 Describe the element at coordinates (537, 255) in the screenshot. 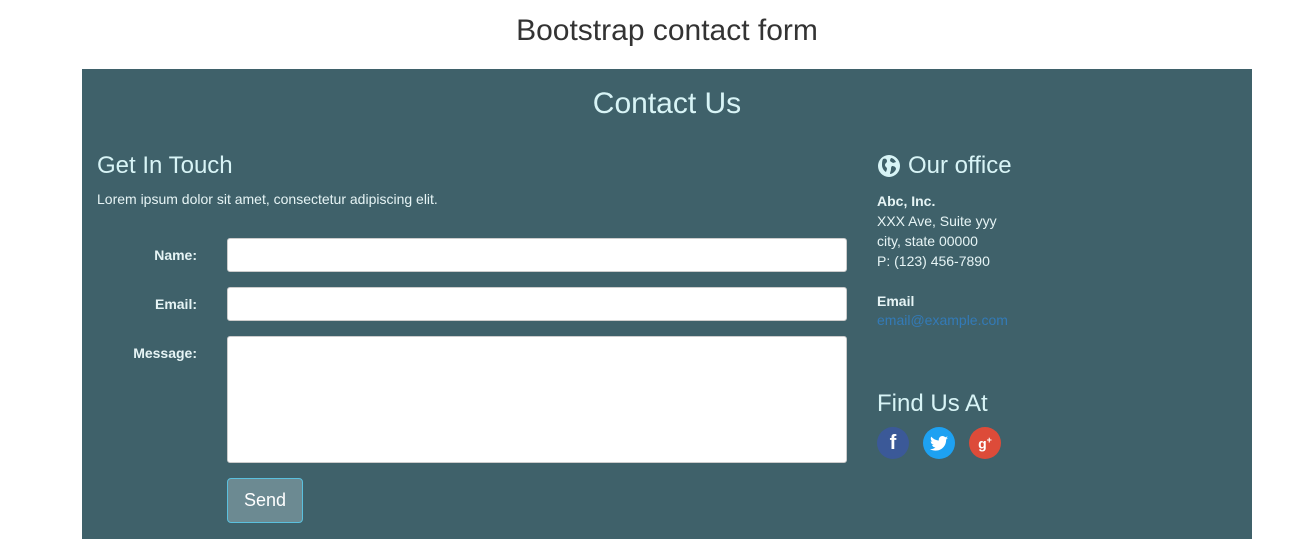

I see `name-input` at that location.